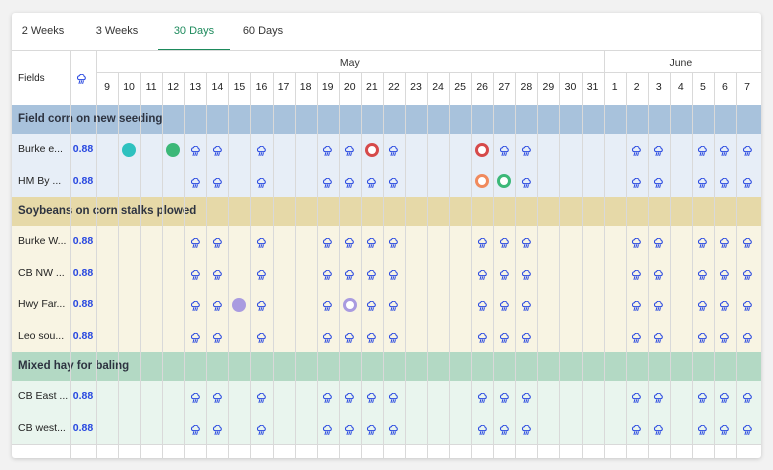  I want to click on month-label-june: June, so click(681, 63).